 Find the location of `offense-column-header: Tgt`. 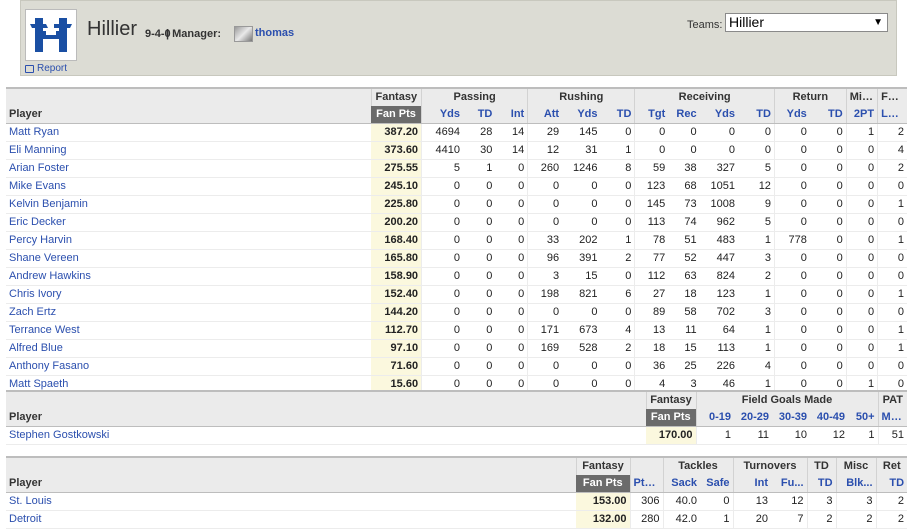

offense-column-header: Tgt is located at coordinates (651, 115).